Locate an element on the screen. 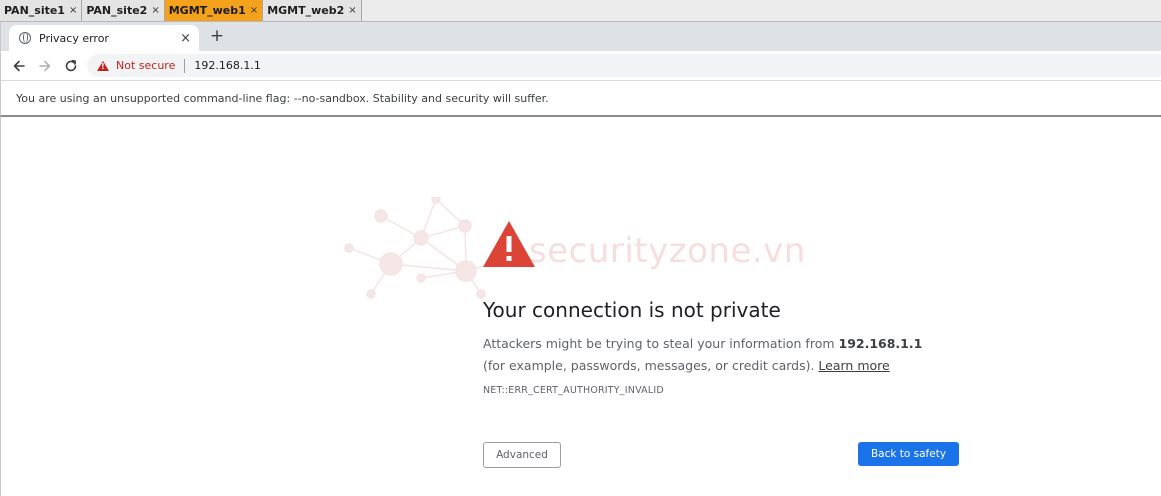  terminal-tab-label: PAN_site1 is located at coordinates (34, 10).